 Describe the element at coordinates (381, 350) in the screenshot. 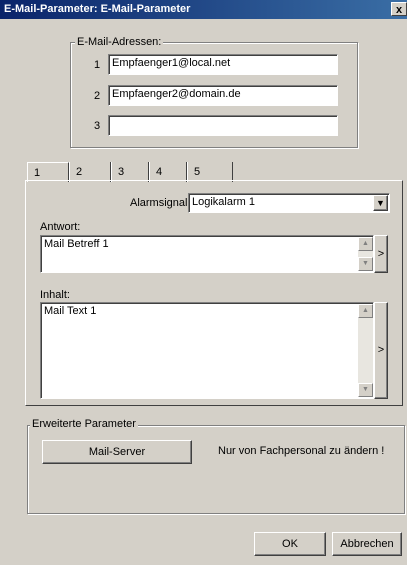

I see `content-insert-button: >` at that location.